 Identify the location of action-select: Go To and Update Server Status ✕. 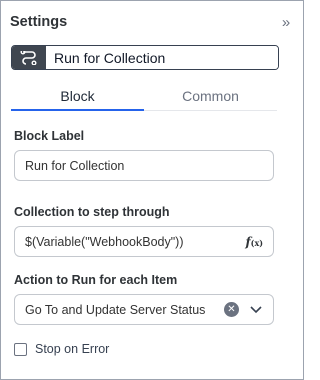
(144, 309).